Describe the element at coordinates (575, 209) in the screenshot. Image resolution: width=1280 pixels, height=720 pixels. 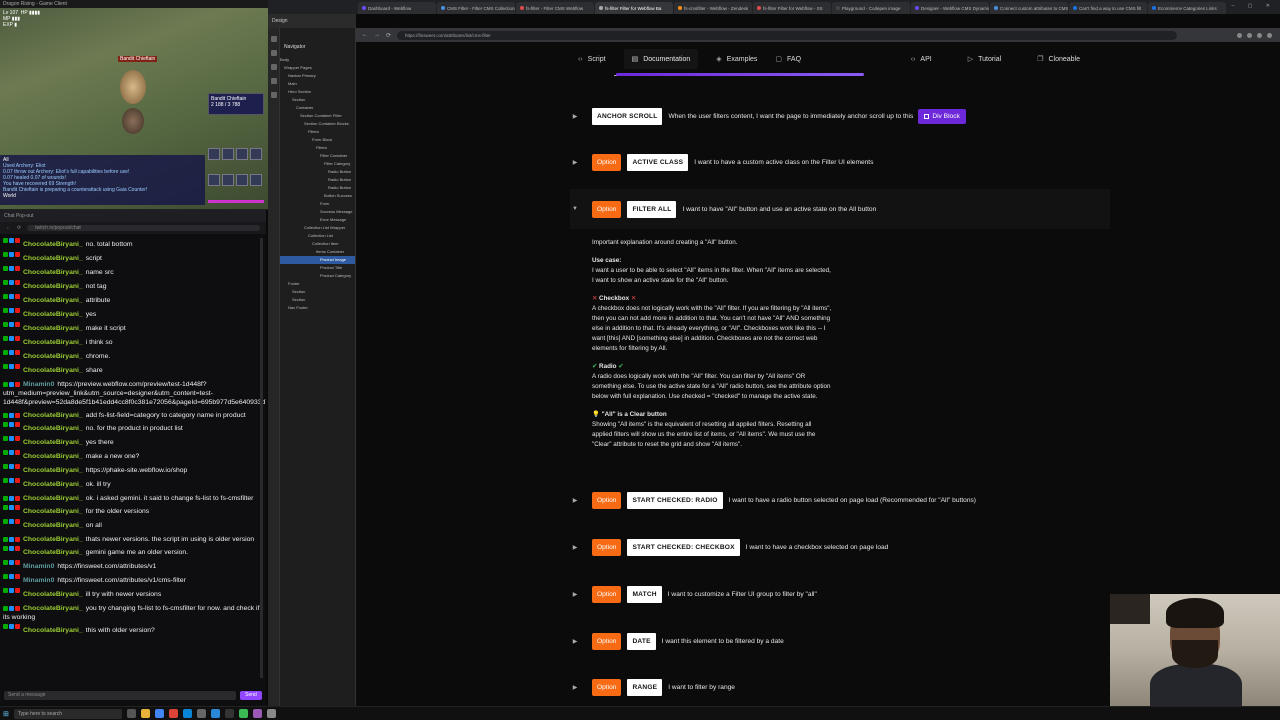
I see `chevron-down-icon: ▼` at that location.